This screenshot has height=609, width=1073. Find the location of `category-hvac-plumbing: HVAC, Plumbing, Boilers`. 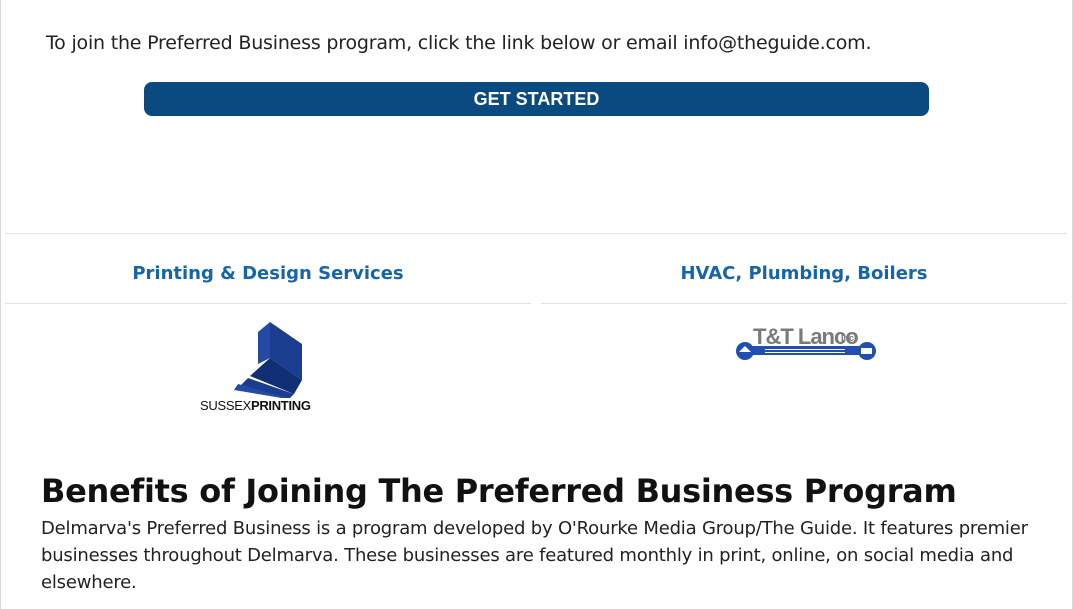

category-hvac-plumbing: HVAC, Plumbing, Boilers is located at coordinates (804, 273).